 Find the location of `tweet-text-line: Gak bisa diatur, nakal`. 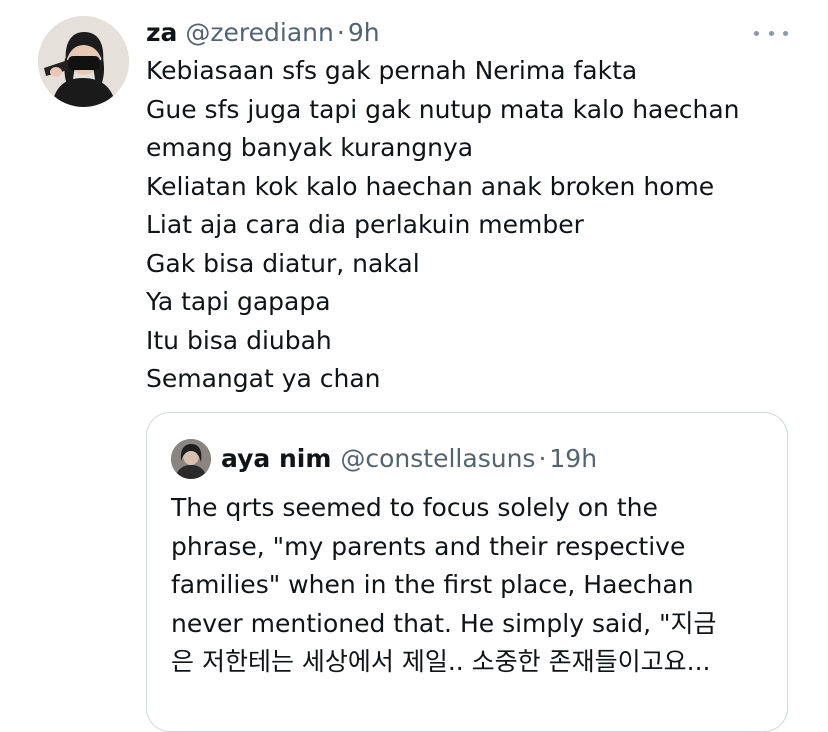

tweet-text-line: Gak bisa diatur, nakal is located at coordinates (283, 263).